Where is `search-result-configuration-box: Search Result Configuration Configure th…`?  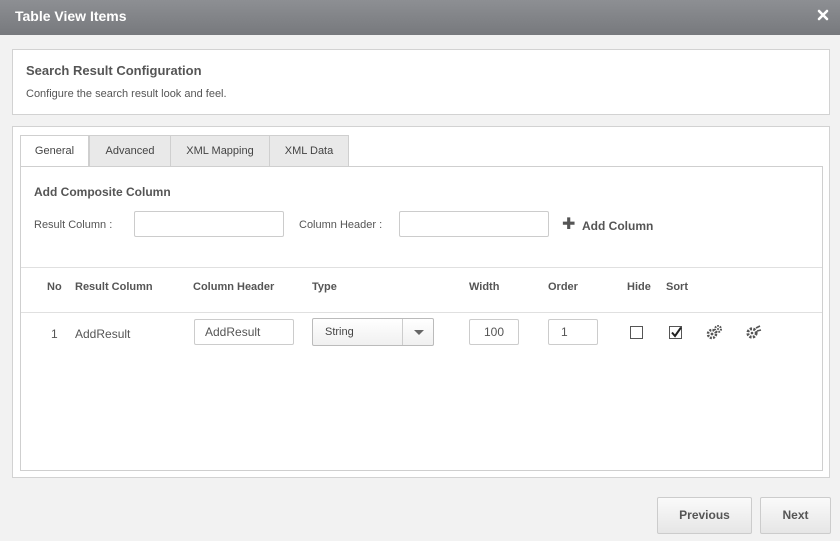
search-result-configuration-box: Search Result Configuration Configure th… is located at coordinates (421, 82).